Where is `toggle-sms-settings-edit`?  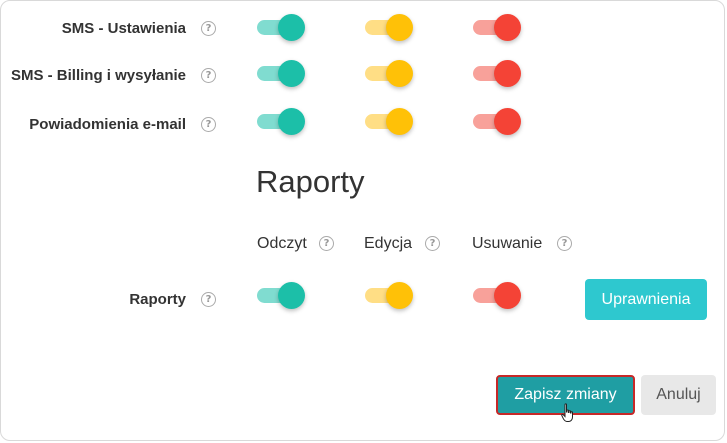
toggle-sms-settings-edit is located at coordinates (389, 27).